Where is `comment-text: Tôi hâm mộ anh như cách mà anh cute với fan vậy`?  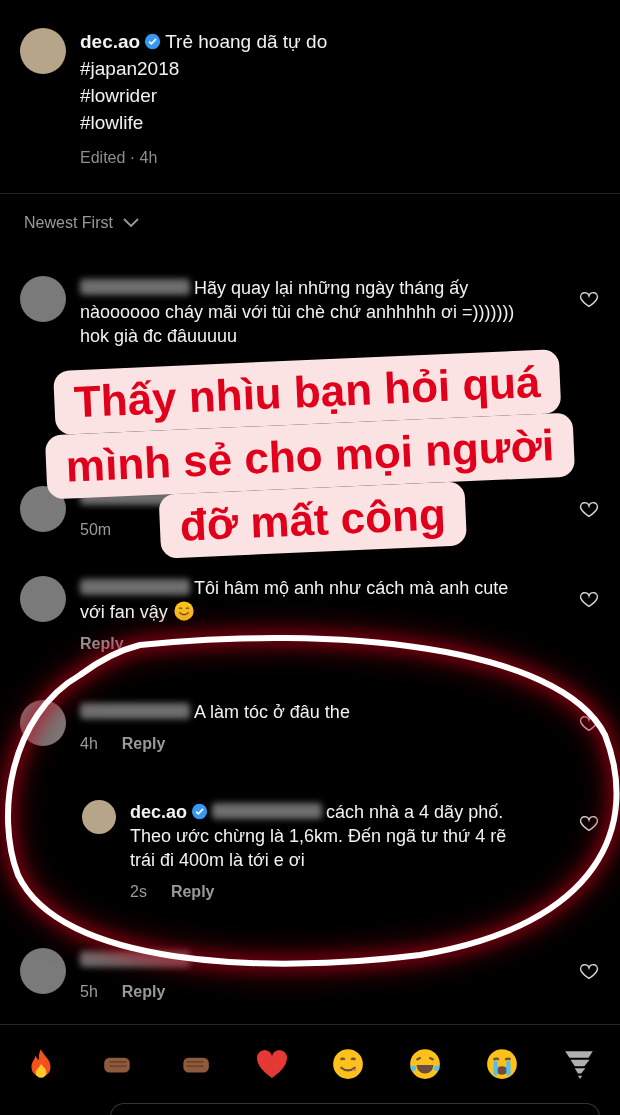 comment-text: Tôi hâm mộ anh như cách mà anh cute với fan vậy is located at coordinates (295, 600).